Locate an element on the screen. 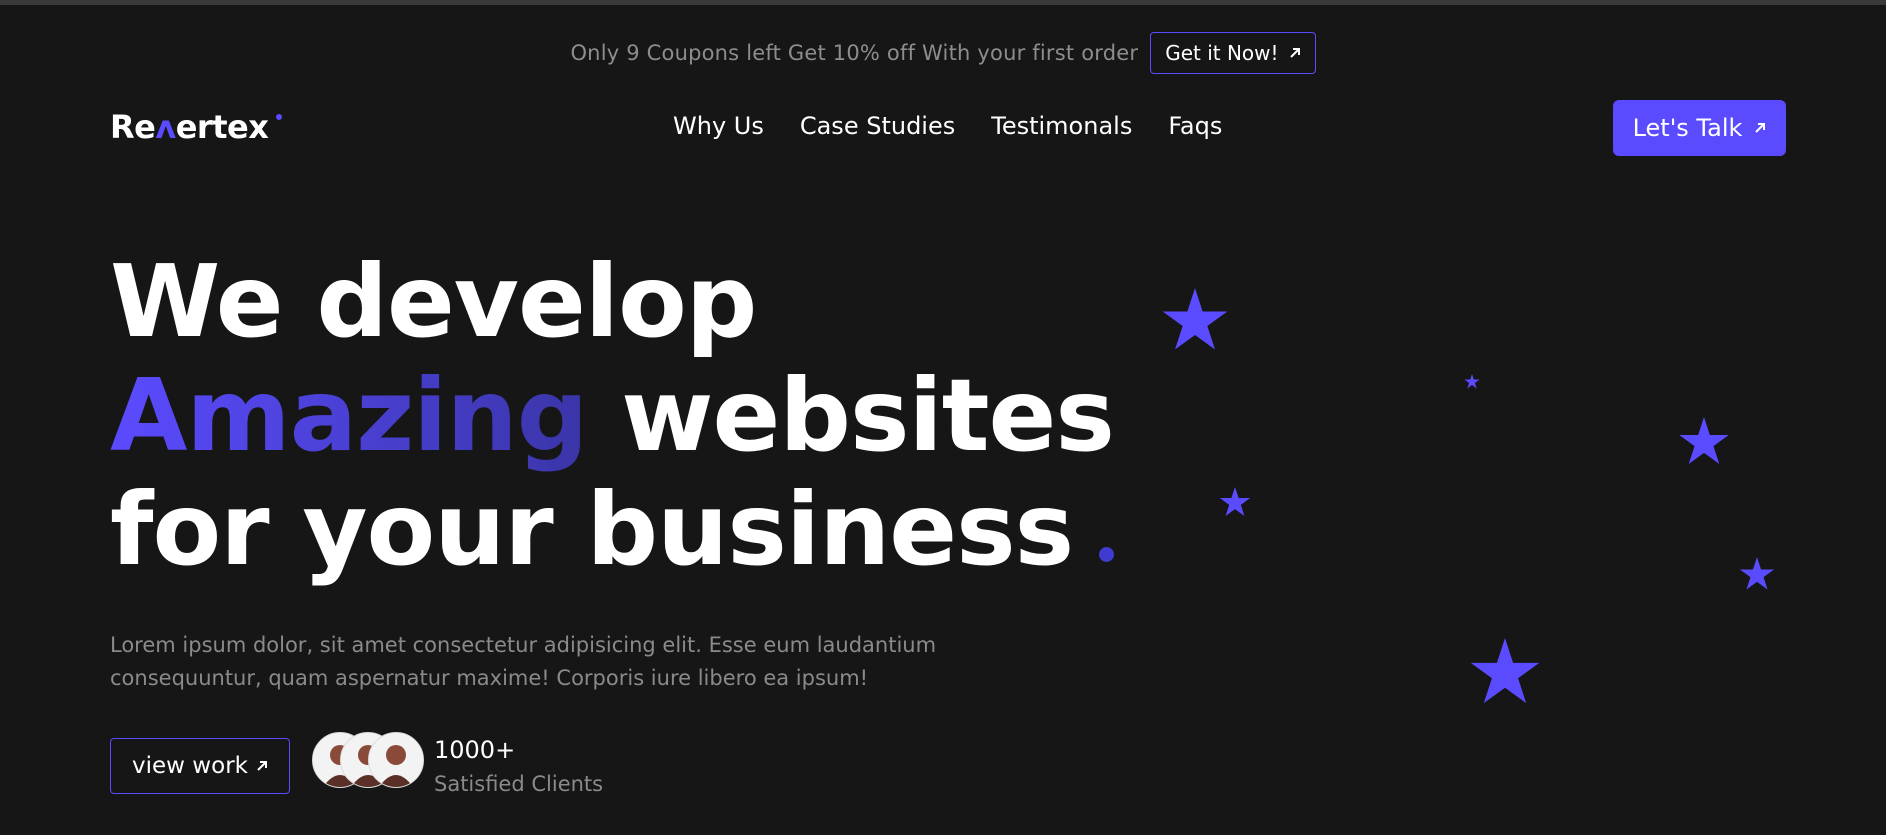  lets-talk-label: Let's Talk is located at coordinates (1687, 128).